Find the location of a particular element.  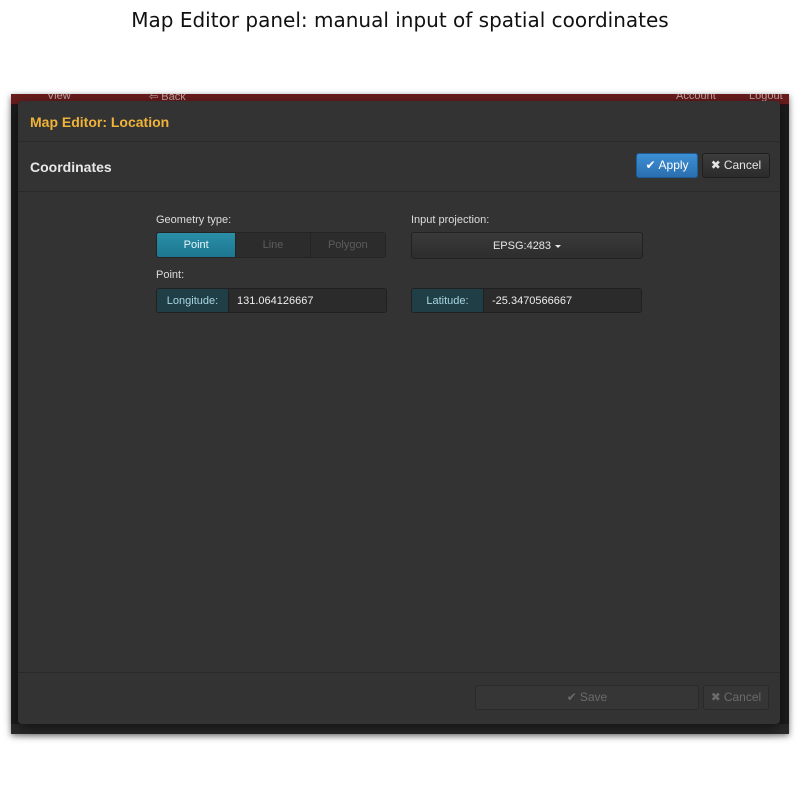

coordinates-section-header: Coordinates ✔ Apply ✖ Cancel is located at coordinates (399, 167).